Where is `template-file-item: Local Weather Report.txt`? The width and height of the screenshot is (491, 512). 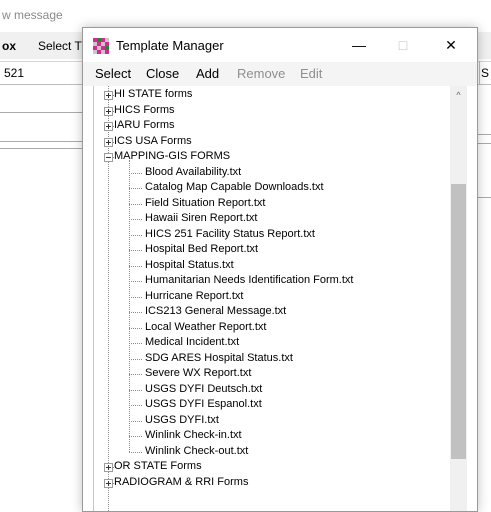
template-file-item: Local Weather Report.txt is located at coordinates (205, 327).